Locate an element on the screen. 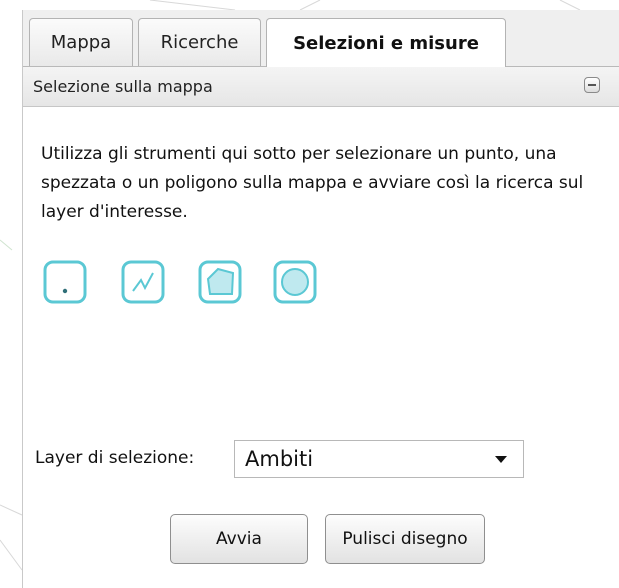 The height and width of the screenshot is (588, 619). chevron-down-icon is located at coordinates (501, 459).